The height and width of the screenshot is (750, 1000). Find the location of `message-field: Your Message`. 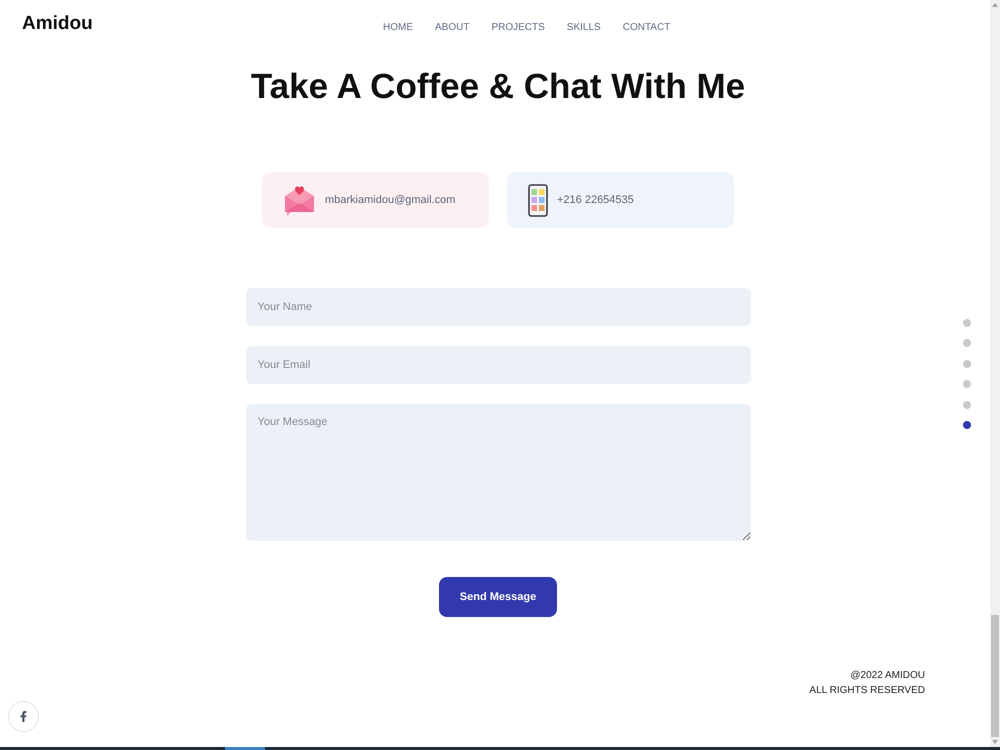

message-field: Your Message is located at coordinates (498, 472).